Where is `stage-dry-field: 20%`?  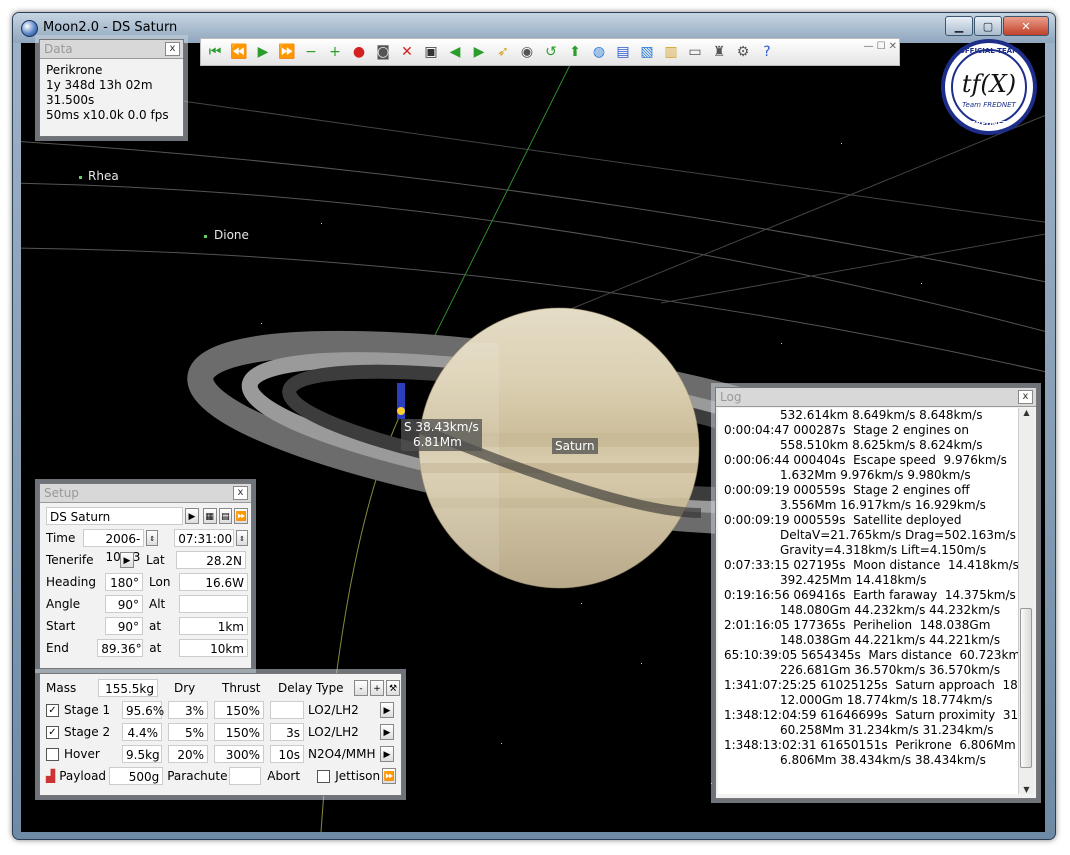 stage-dry-field: 20% is located at coordinates (188, 754).